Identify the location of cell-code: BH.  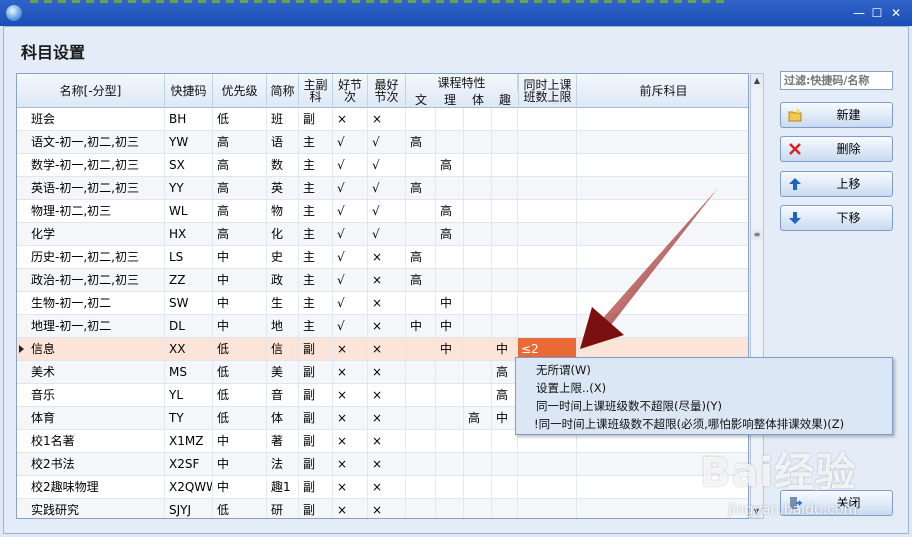
(189, 119).